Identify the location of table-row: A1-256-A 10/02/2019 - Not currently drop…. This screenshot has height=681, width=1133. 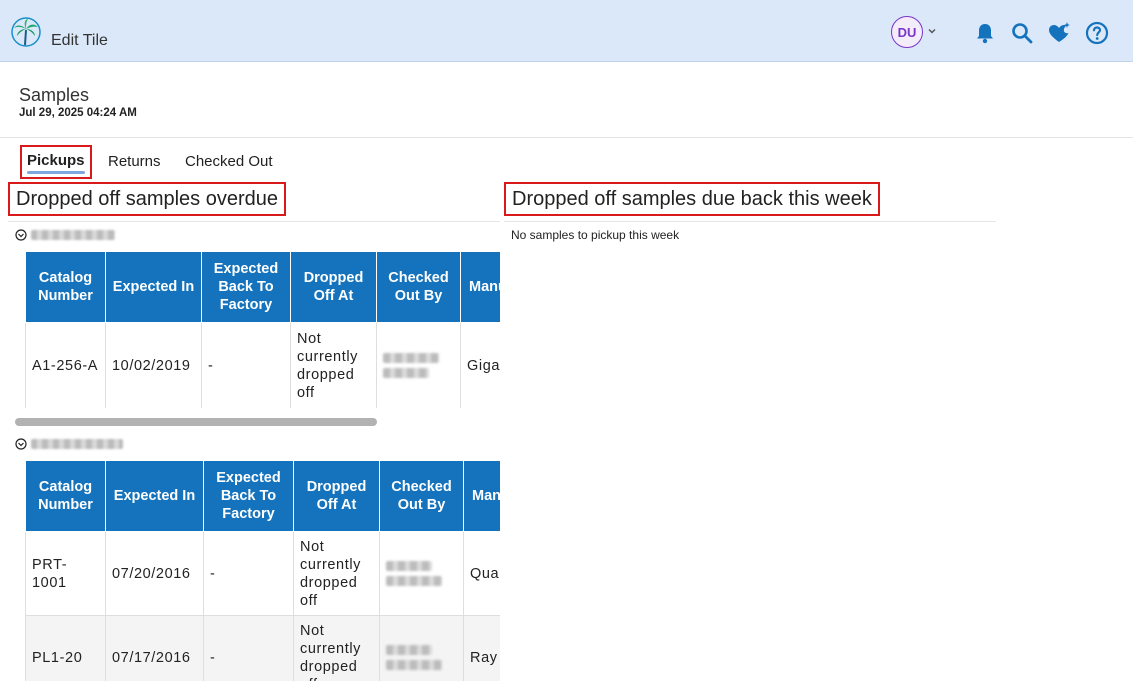
(262, 365).